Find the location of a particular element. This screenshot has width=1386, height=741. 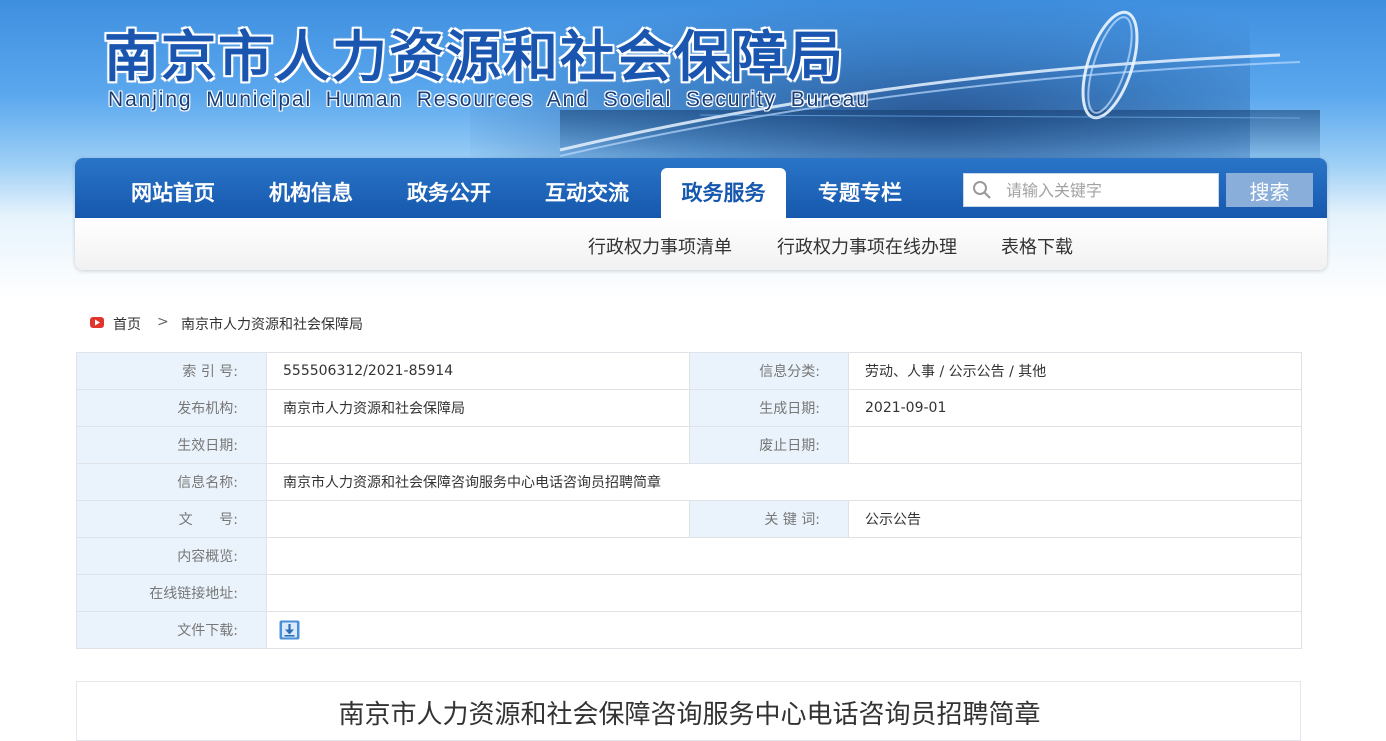

index-number-label: 索 引 号: is located at coordinates (171, 371).